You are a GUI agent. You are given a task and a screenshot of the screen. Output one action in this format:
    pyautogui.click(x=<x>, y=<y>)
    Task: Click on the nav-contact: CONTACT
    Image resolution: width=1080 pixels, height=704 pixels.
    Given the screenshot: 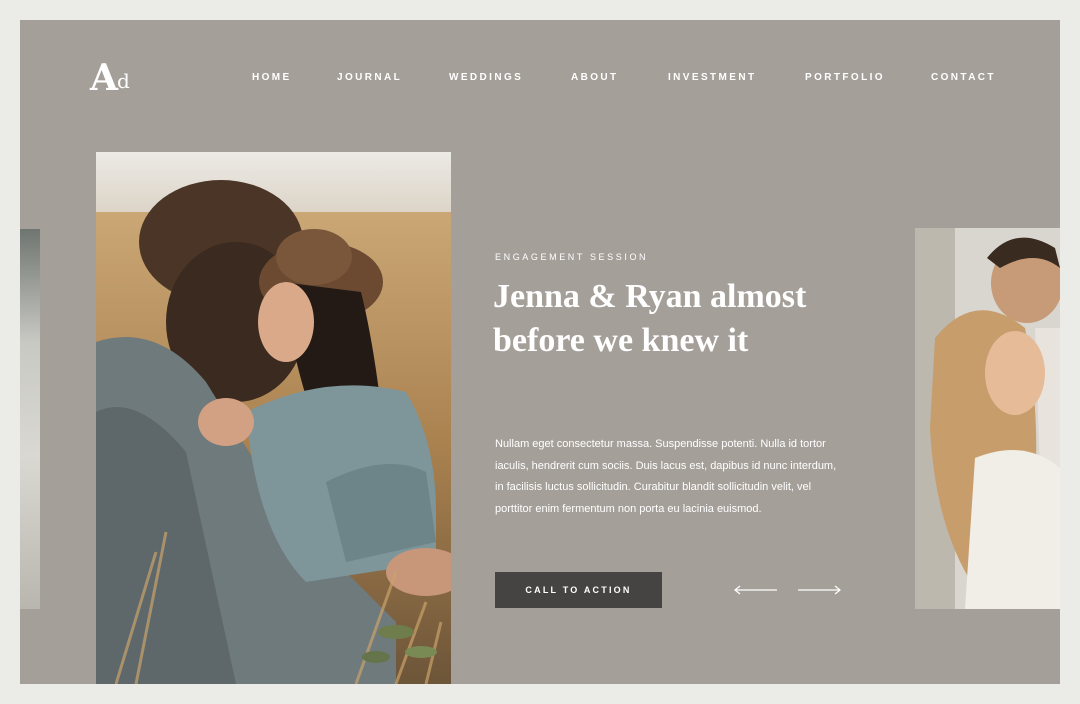 What is the action you would take?
    pyautogui.click(x=963, y=78)
    